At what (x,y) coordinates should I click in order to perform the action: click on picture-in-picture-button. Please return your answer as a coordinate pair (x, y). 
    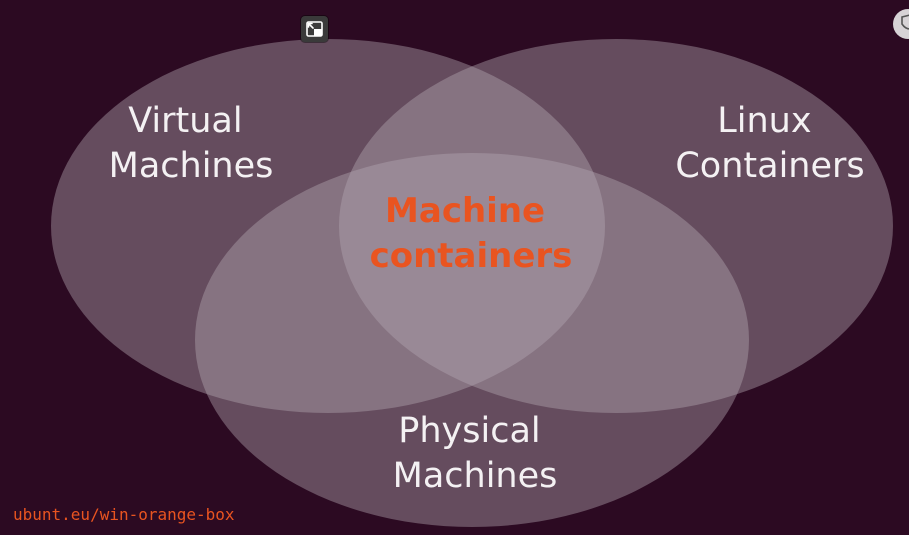
    Looking at the image, I should click on (314, 29).